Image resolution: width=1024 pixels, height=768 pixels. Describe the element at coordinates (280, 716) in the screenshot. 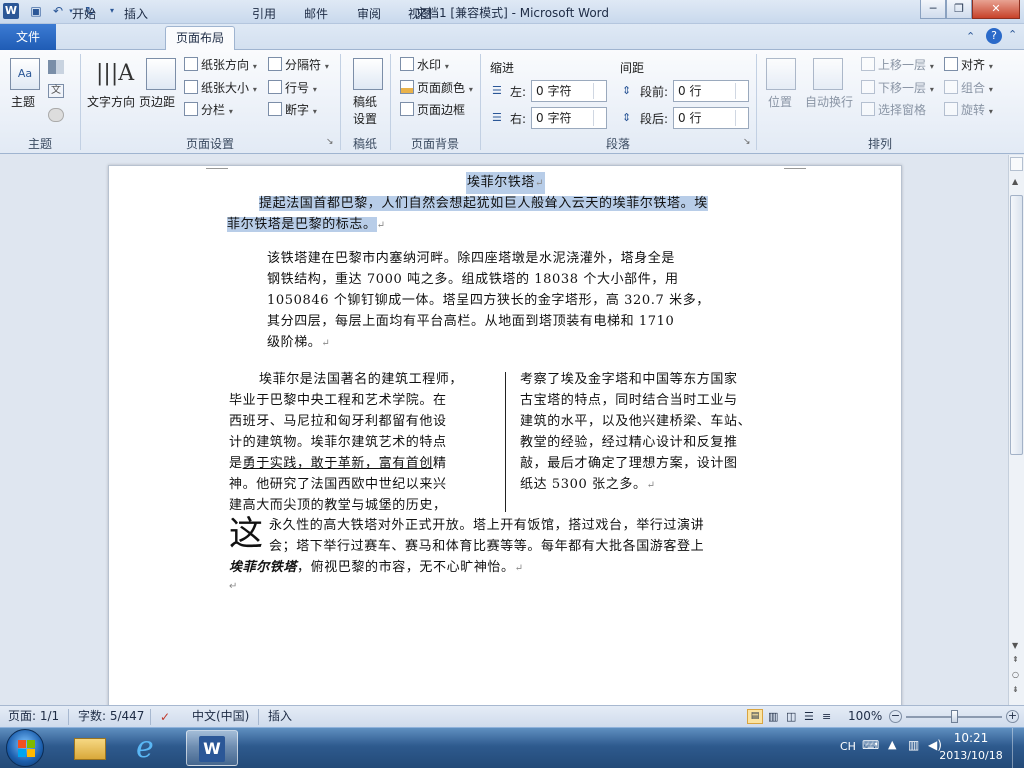

I see `insert-mode: 插入` at that location.